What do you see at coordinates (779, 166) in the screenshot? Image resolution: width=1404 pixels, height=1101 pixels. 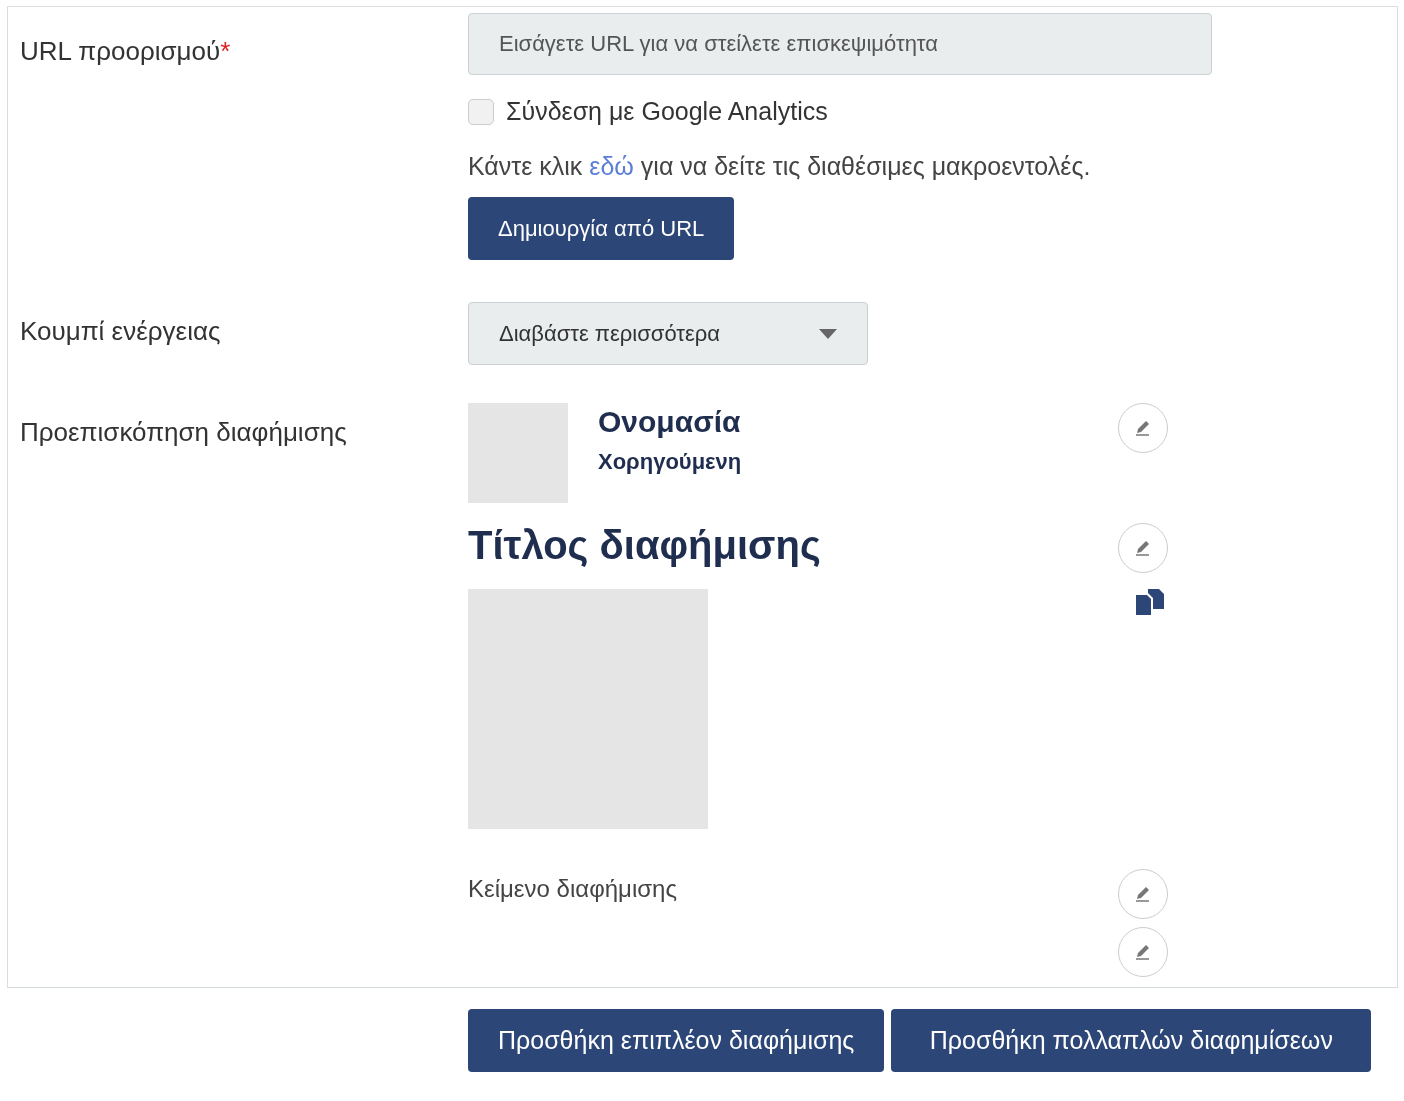 I see `help-text: Κάντε κλικ εδώ για να δείτε τις διαθέσιμες μακροεντολές.` at bounding box center [779, 166].